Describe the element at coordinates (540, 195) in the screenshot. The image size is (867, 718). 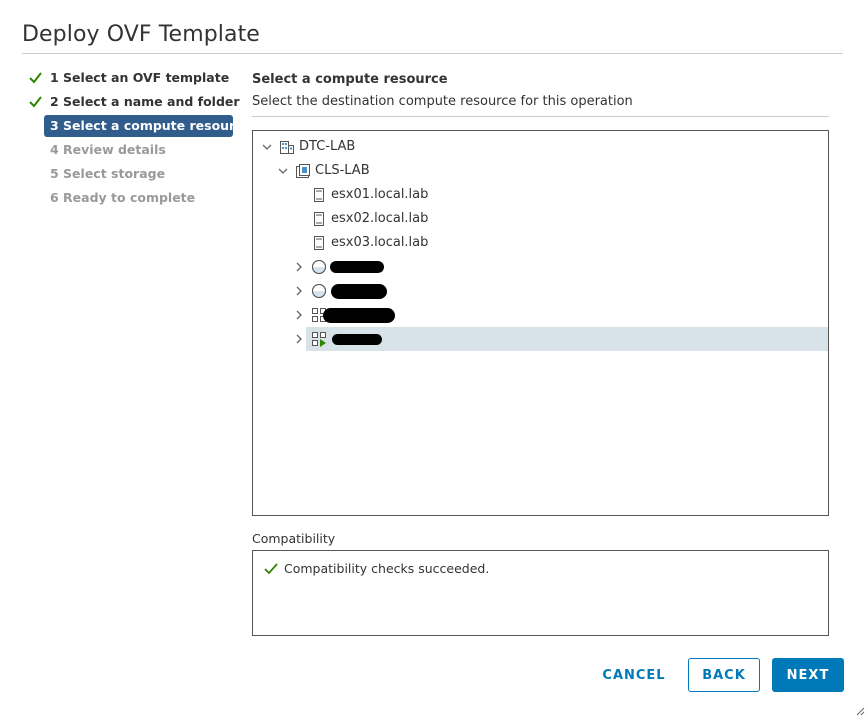
I see `tree-node-host: esx01.local.lab` at that location.